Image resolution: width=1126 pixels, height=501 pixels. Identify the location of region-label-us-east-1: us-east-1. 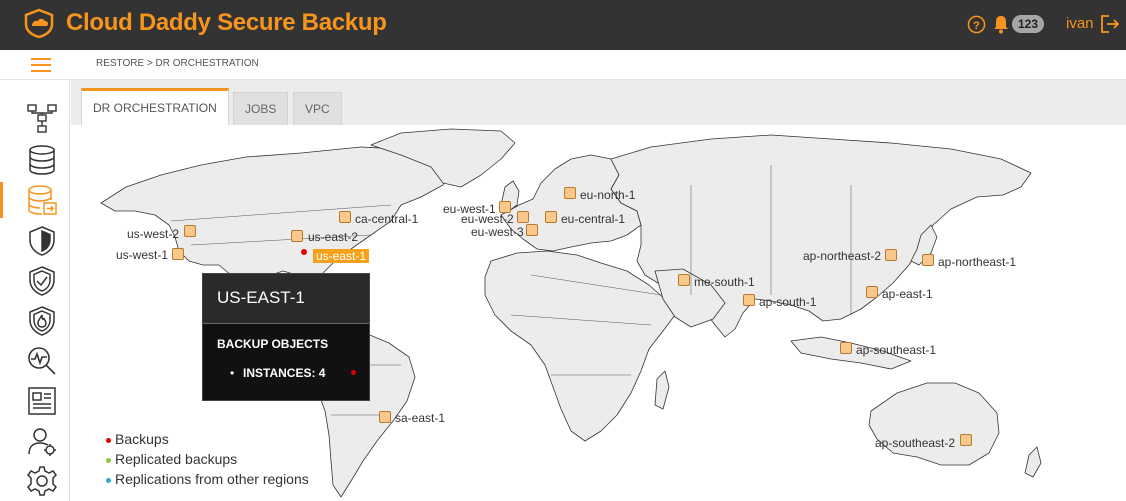
(341, 256).